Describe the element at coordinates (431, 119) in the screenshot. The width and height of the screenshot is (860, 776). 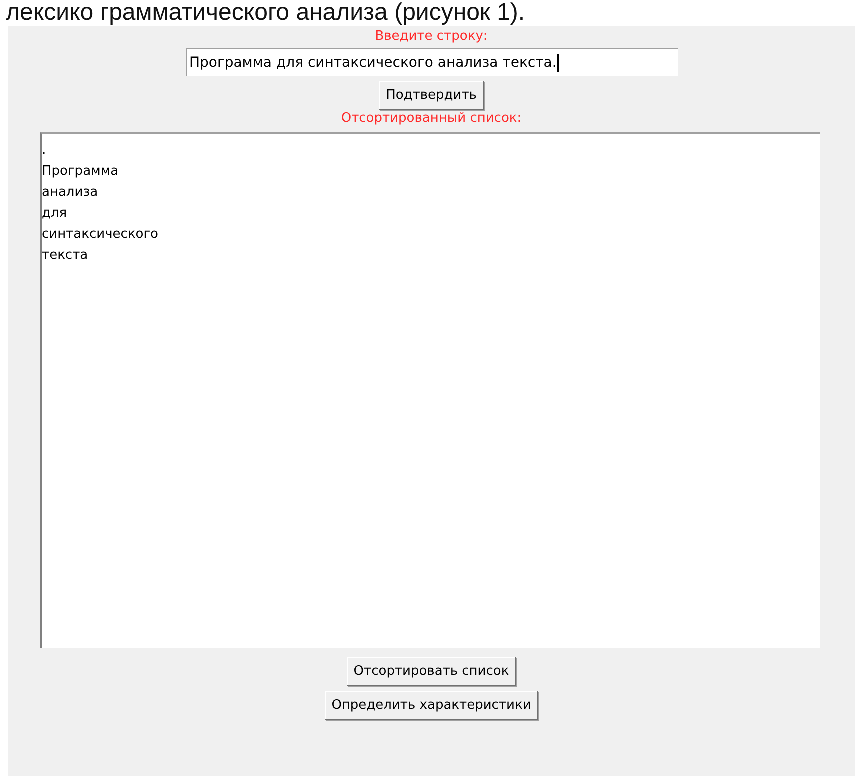
I see `list-label: Отсортированный список:` at that location.